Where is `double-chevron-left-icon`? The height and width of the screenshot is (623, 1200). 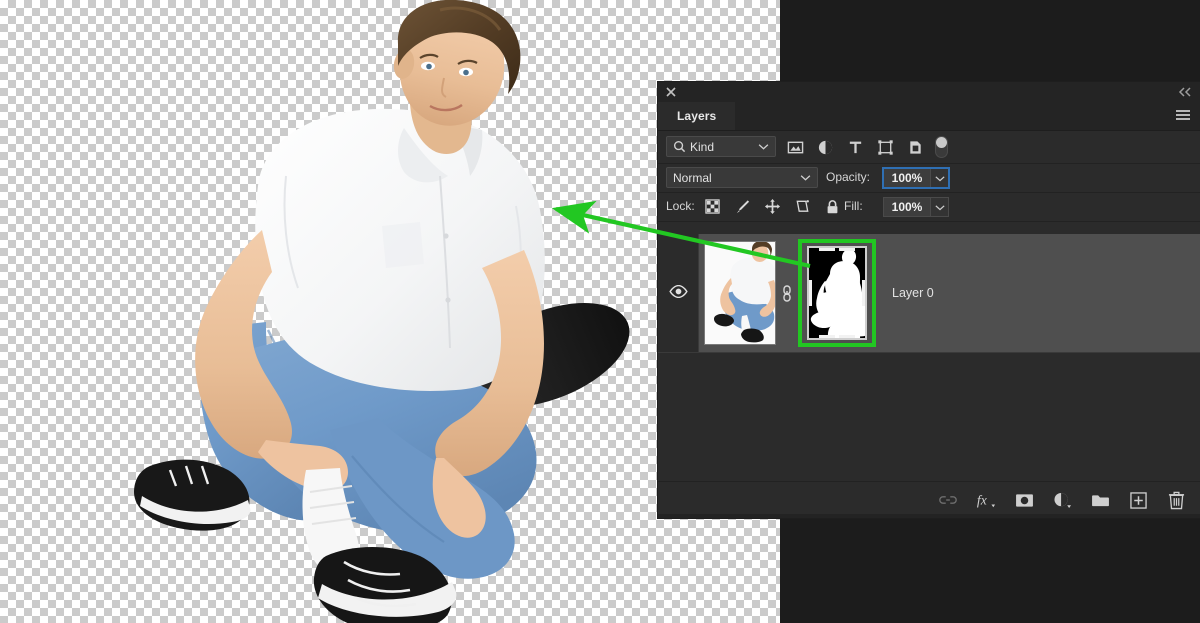 double-chevron-left-icon is located at coordinates (1184, 92).